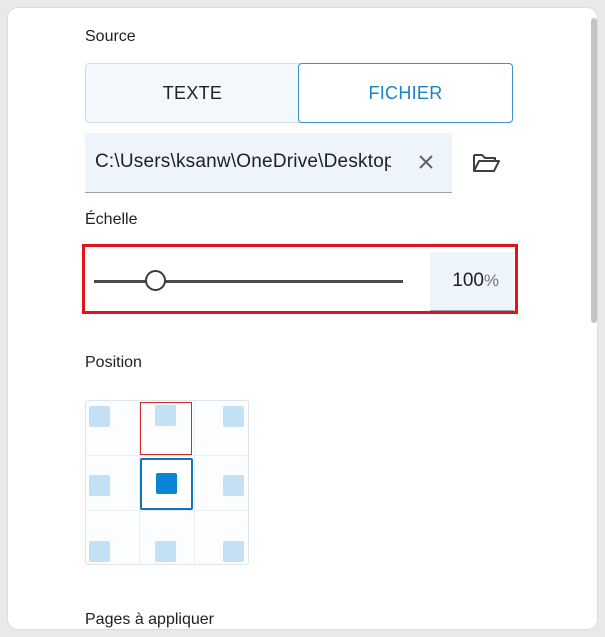 This screenshot has height=637, width=605. Describe the element at coordinates (110, 36) in the screenshot. I see `source-label: Source` at that location.